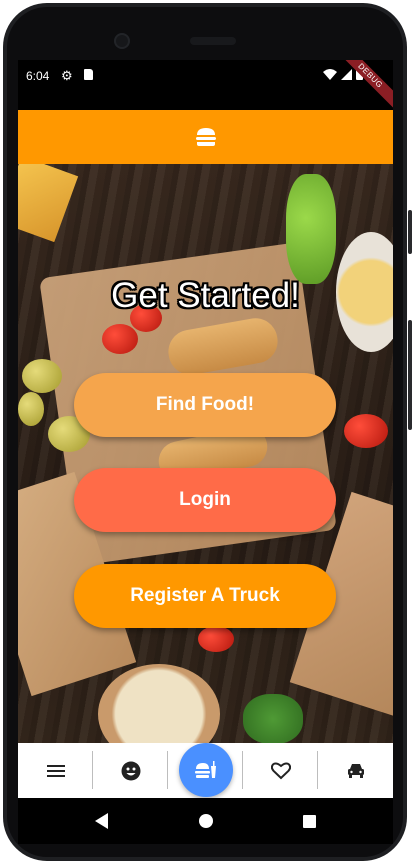 The height and width of the screenshot is (865, 412). I want to click on signal-icon, so click(346, 74).